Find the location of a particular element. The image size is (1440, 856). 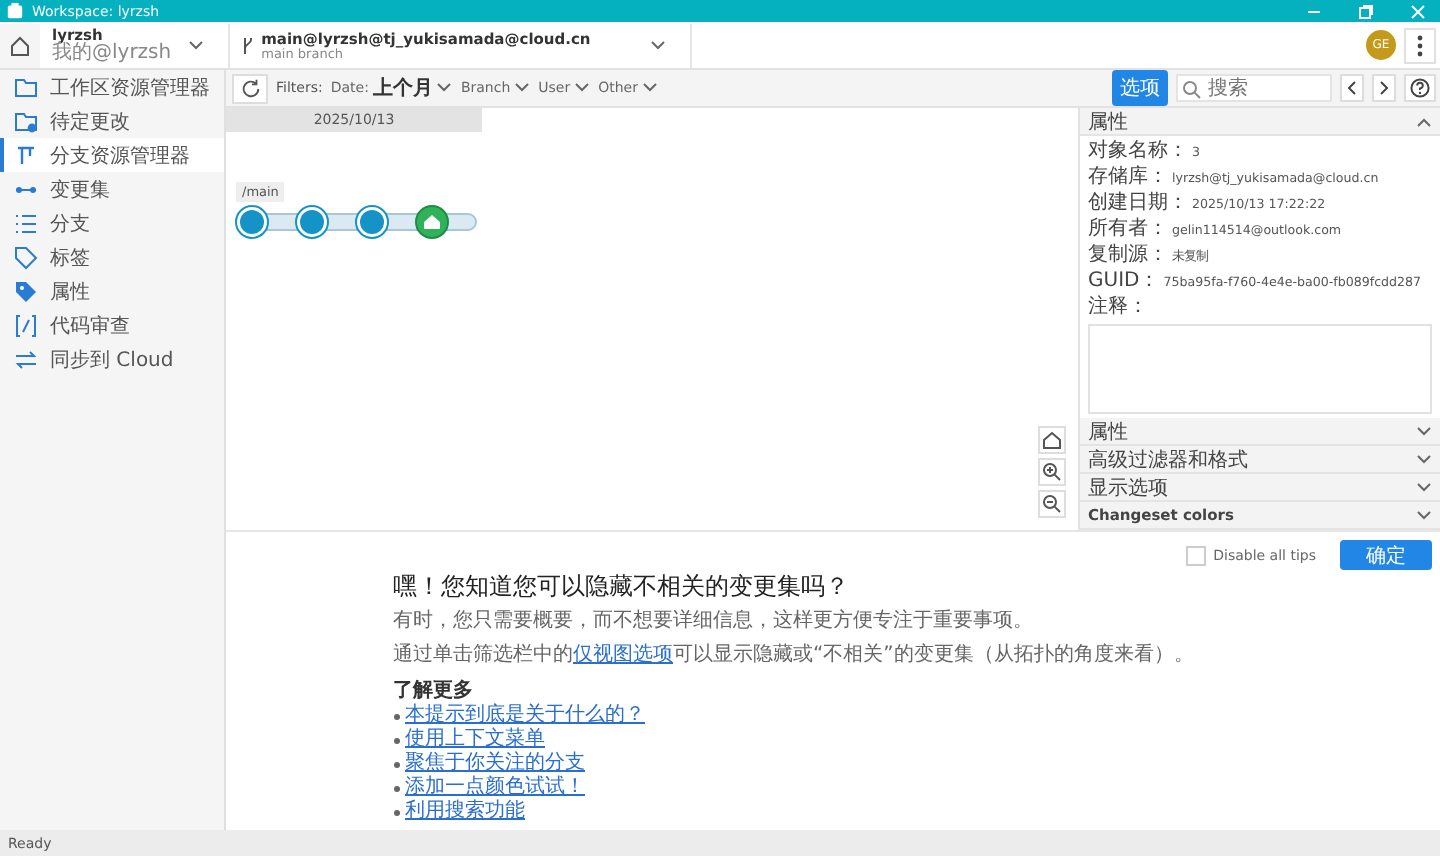

zoom-out-button is located at coordinates (1052, 504).